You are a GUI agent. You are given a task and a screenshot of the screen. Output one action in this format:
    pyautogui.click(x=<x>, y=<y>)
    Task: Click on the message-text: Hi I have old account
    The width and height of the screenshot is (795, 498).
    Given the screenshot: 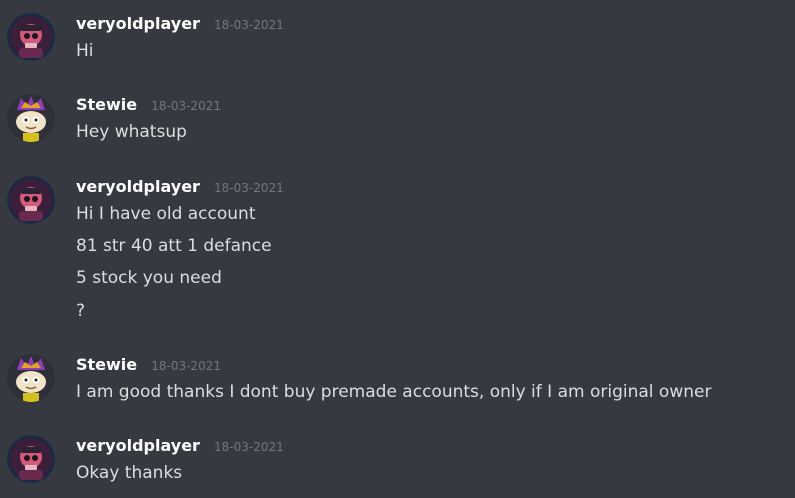 What is the action you would take?
    pyautogui.click(x=166, y=214)
    